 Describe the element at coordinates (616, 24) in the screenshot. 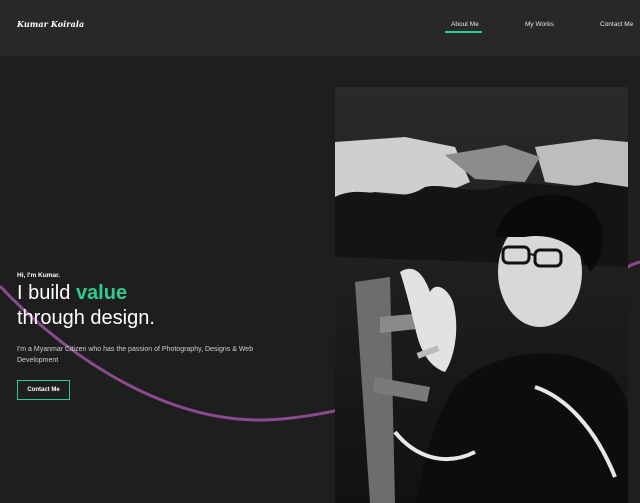

I see `nav-contact-me: Contact Me` at that location.